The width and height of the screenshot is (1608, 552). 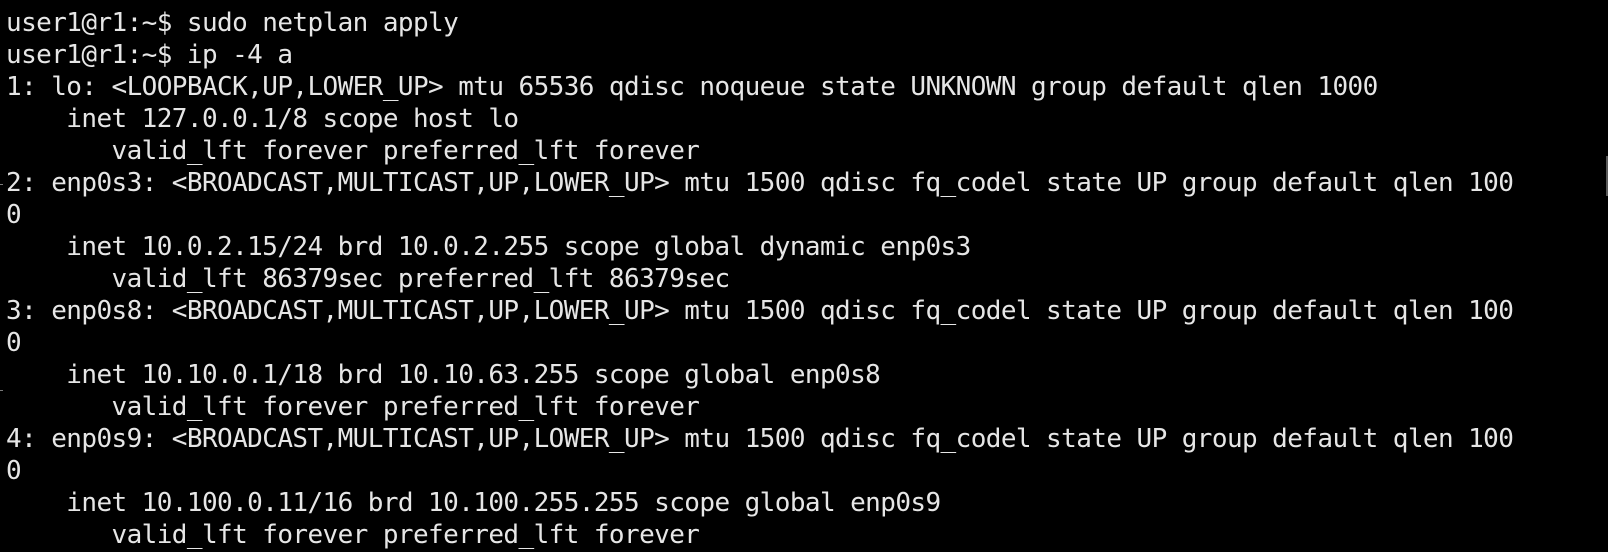 I want to click on interface-enp0s9-header-wrap: 0, so click(x=14, y=471).